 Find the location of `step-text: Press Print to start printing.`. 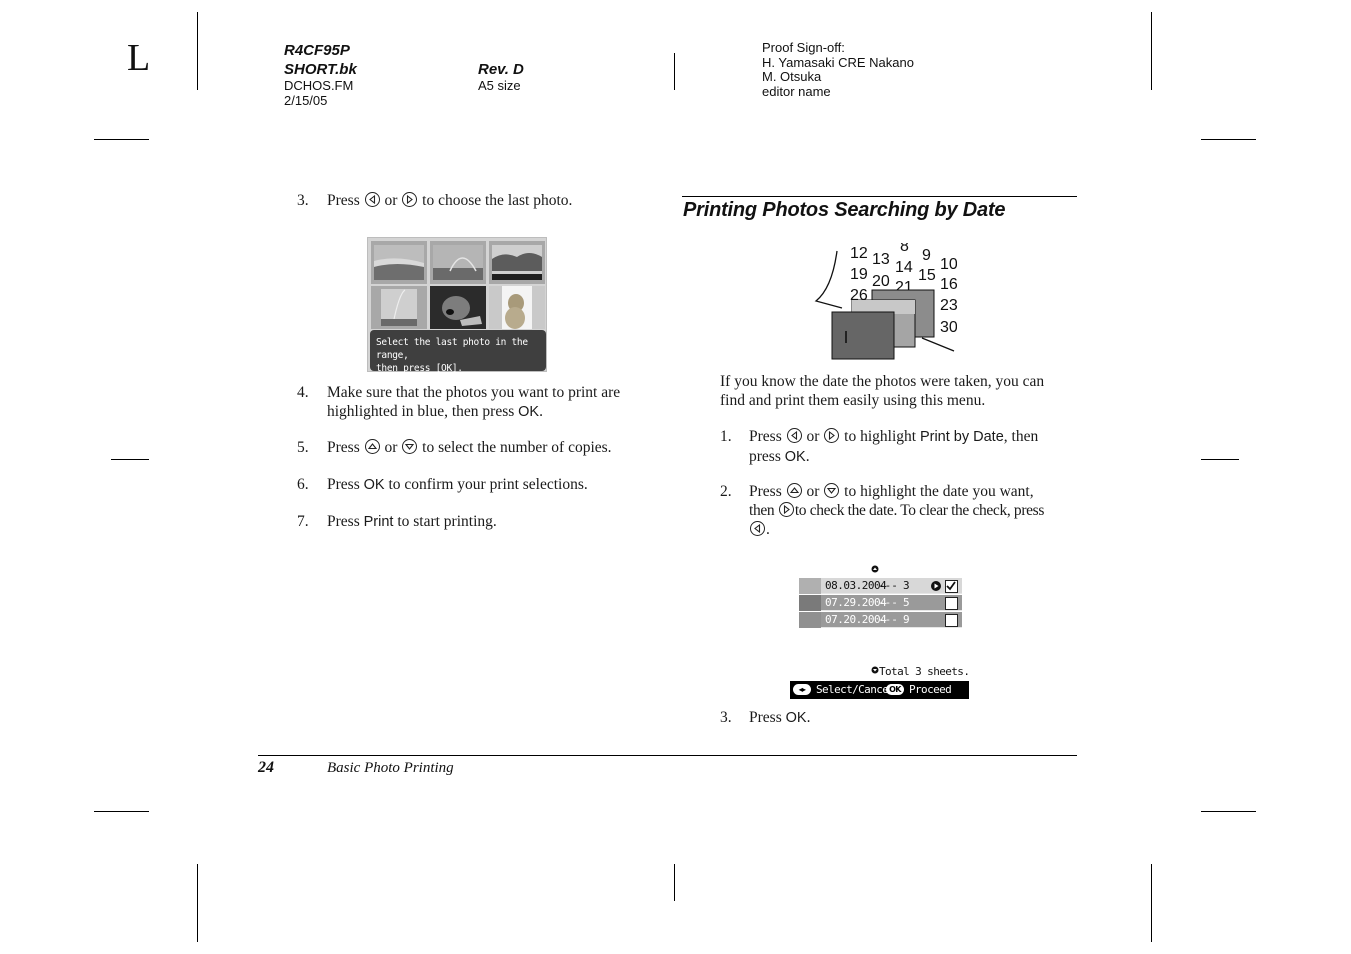

step-text: Press Print to start printing. is located at coordinates (412, 522).